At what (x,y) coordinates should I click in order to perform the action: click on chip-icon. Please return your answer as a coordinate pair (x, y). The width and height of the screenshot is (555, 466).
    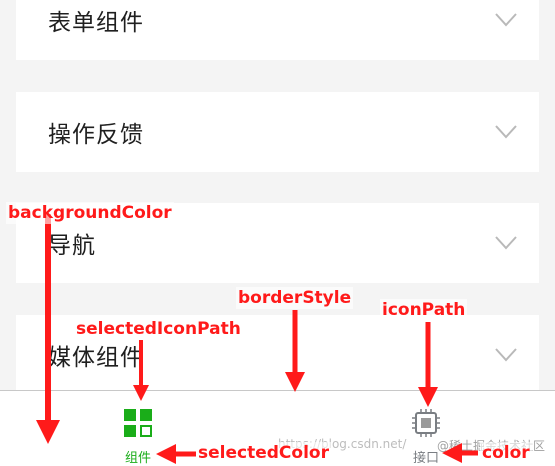
    Looking at the image, I should click on (426, 423).